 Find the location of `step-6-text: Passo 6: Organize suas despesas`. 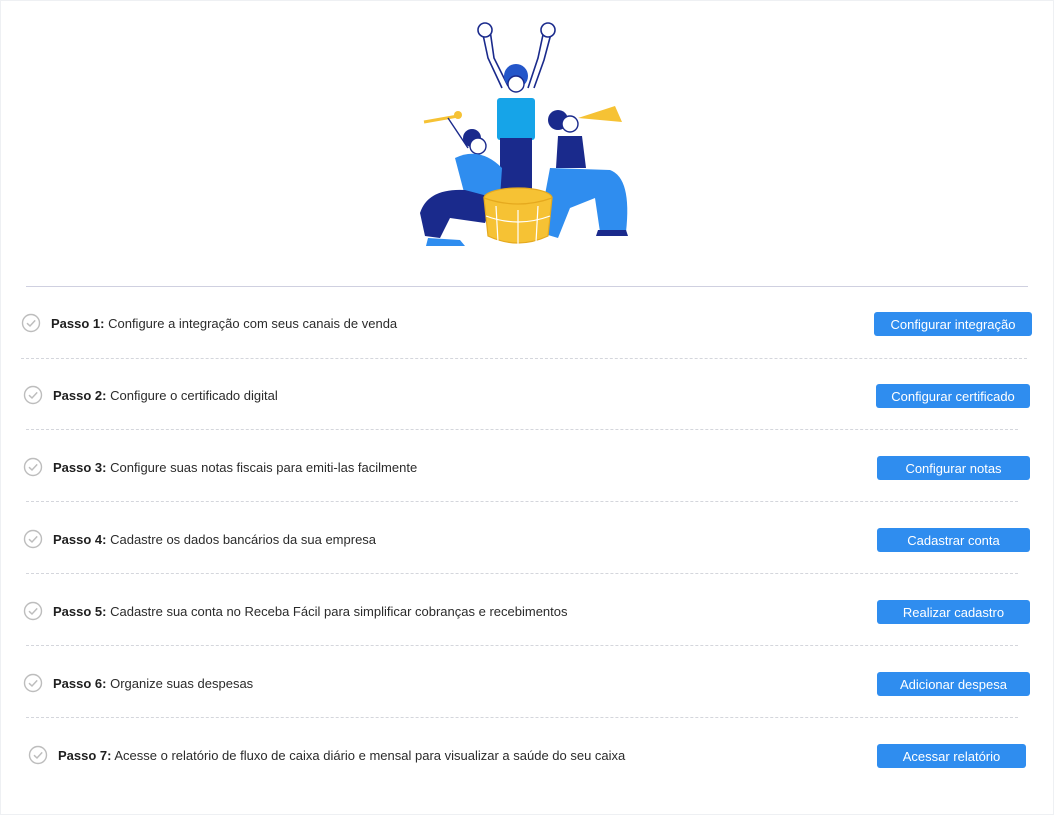

step-6-text: Passo 6: Organize suas despesas is located at coordinates (153, 683).